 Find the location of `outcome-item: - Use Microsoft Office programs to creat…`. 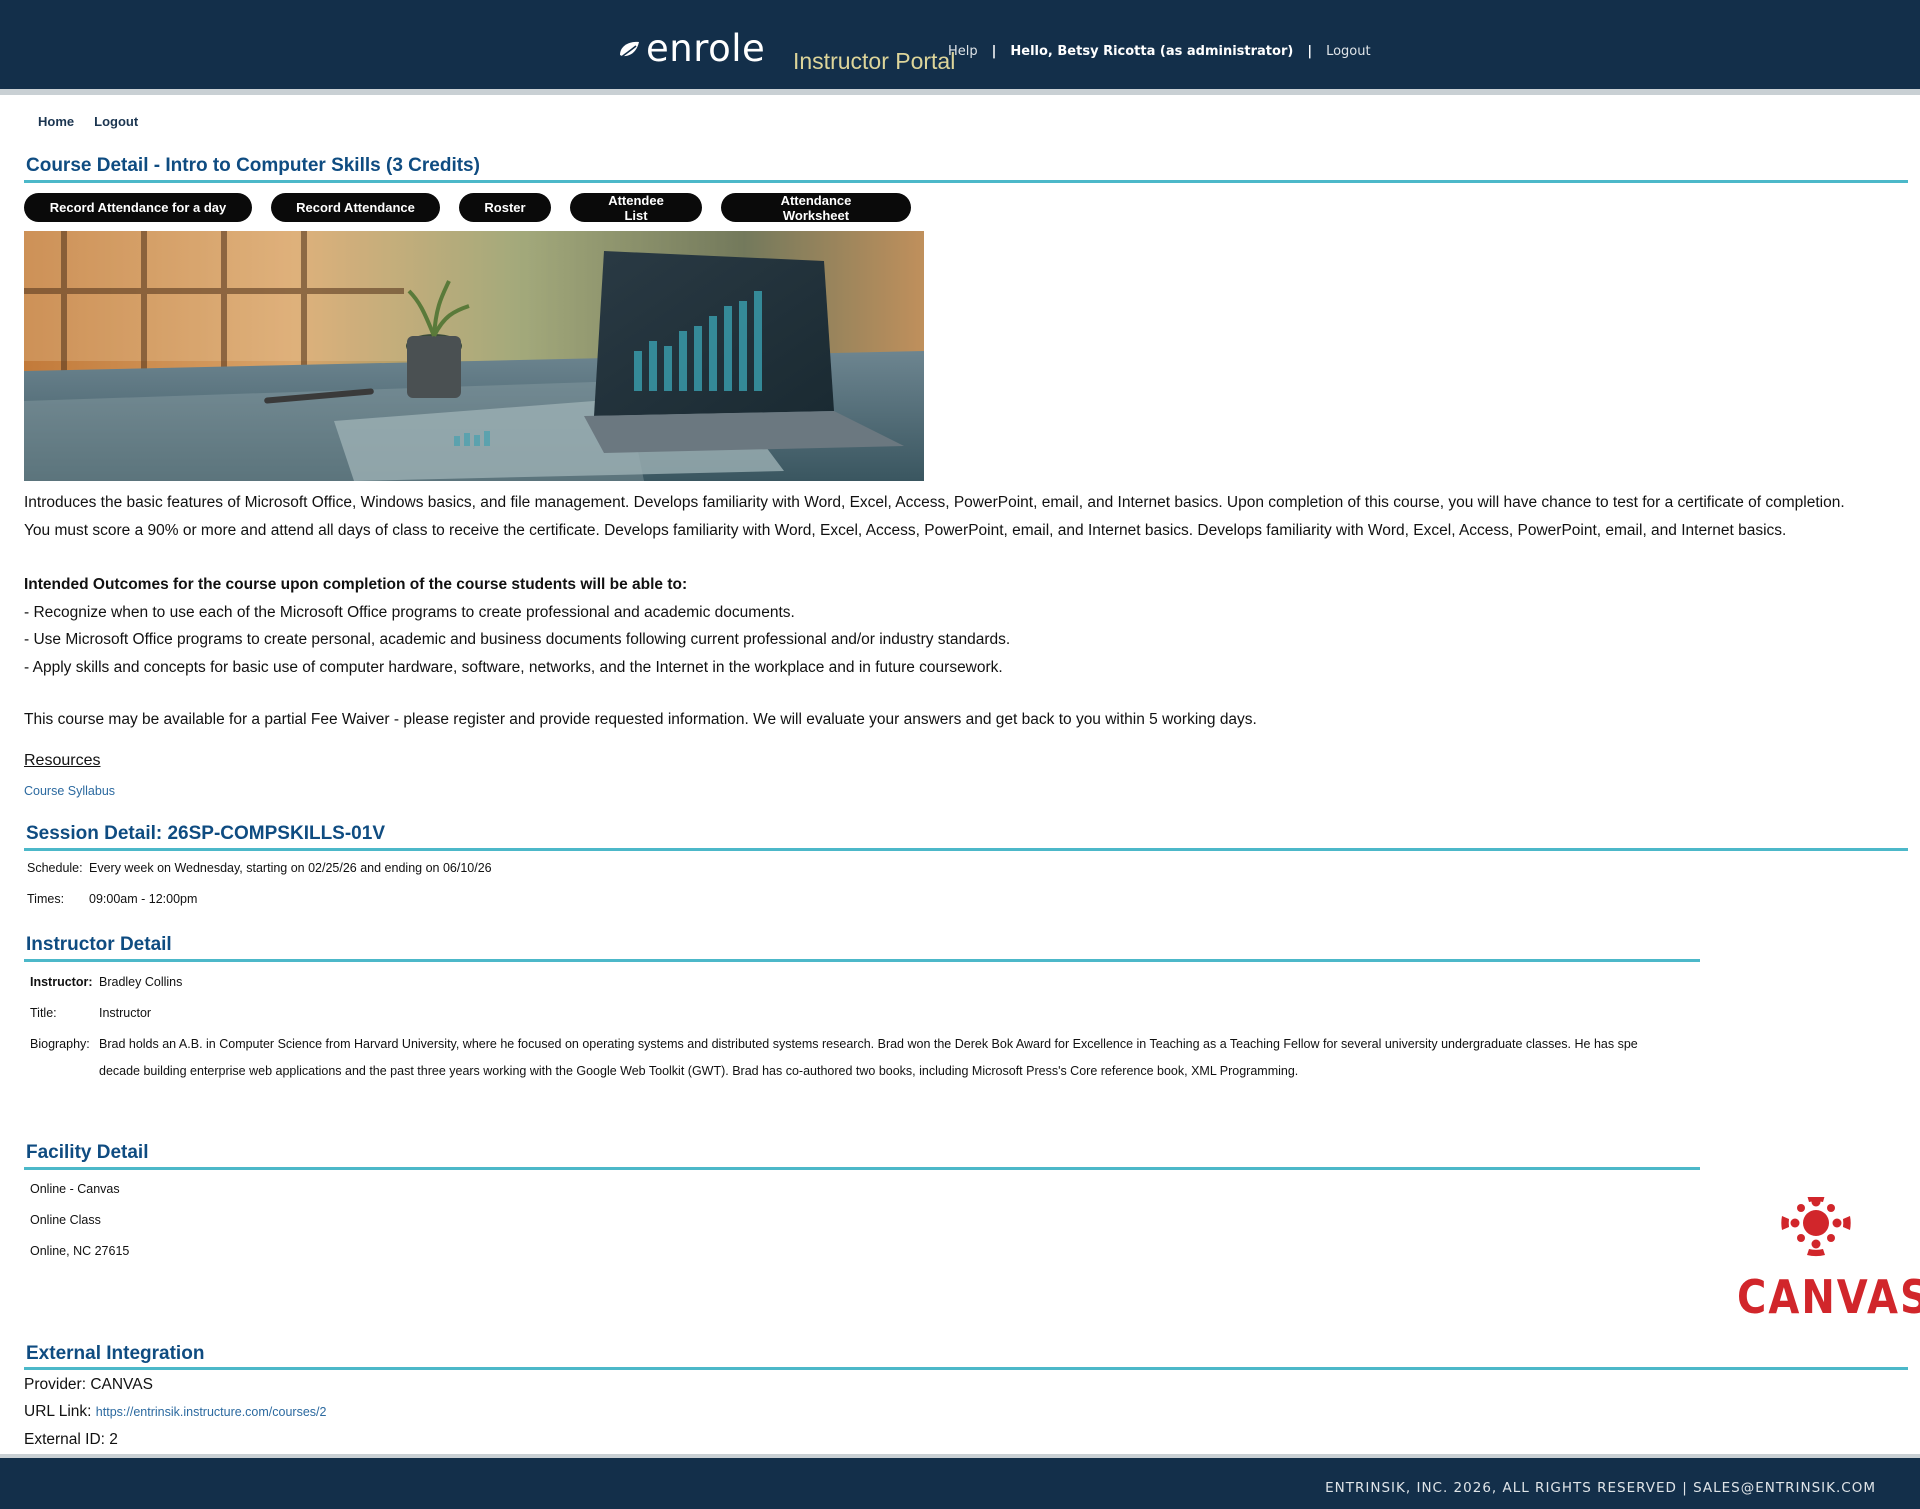

outcome-item: - Use Microsoft Office programs to creat… is located at coordinates (517, 639).